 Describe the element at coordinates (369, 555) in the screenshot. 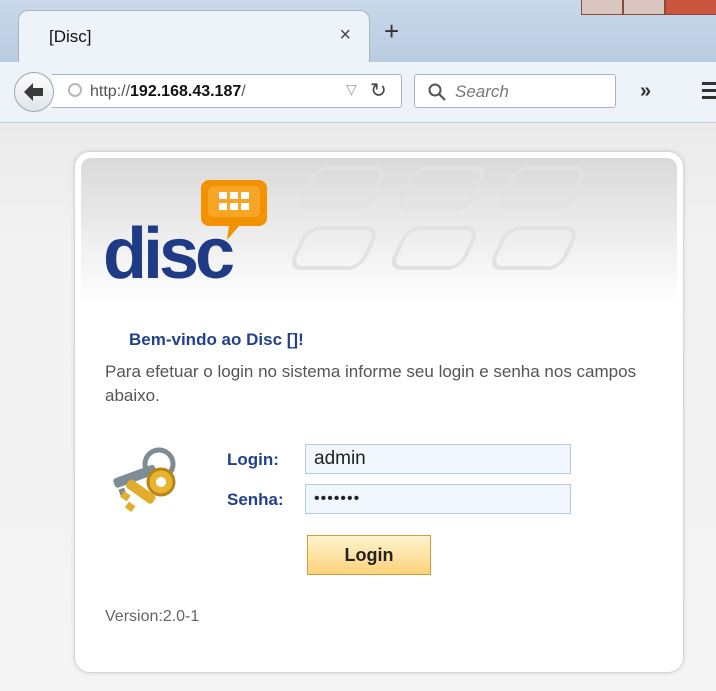

I see `login-button: Login` at that location.